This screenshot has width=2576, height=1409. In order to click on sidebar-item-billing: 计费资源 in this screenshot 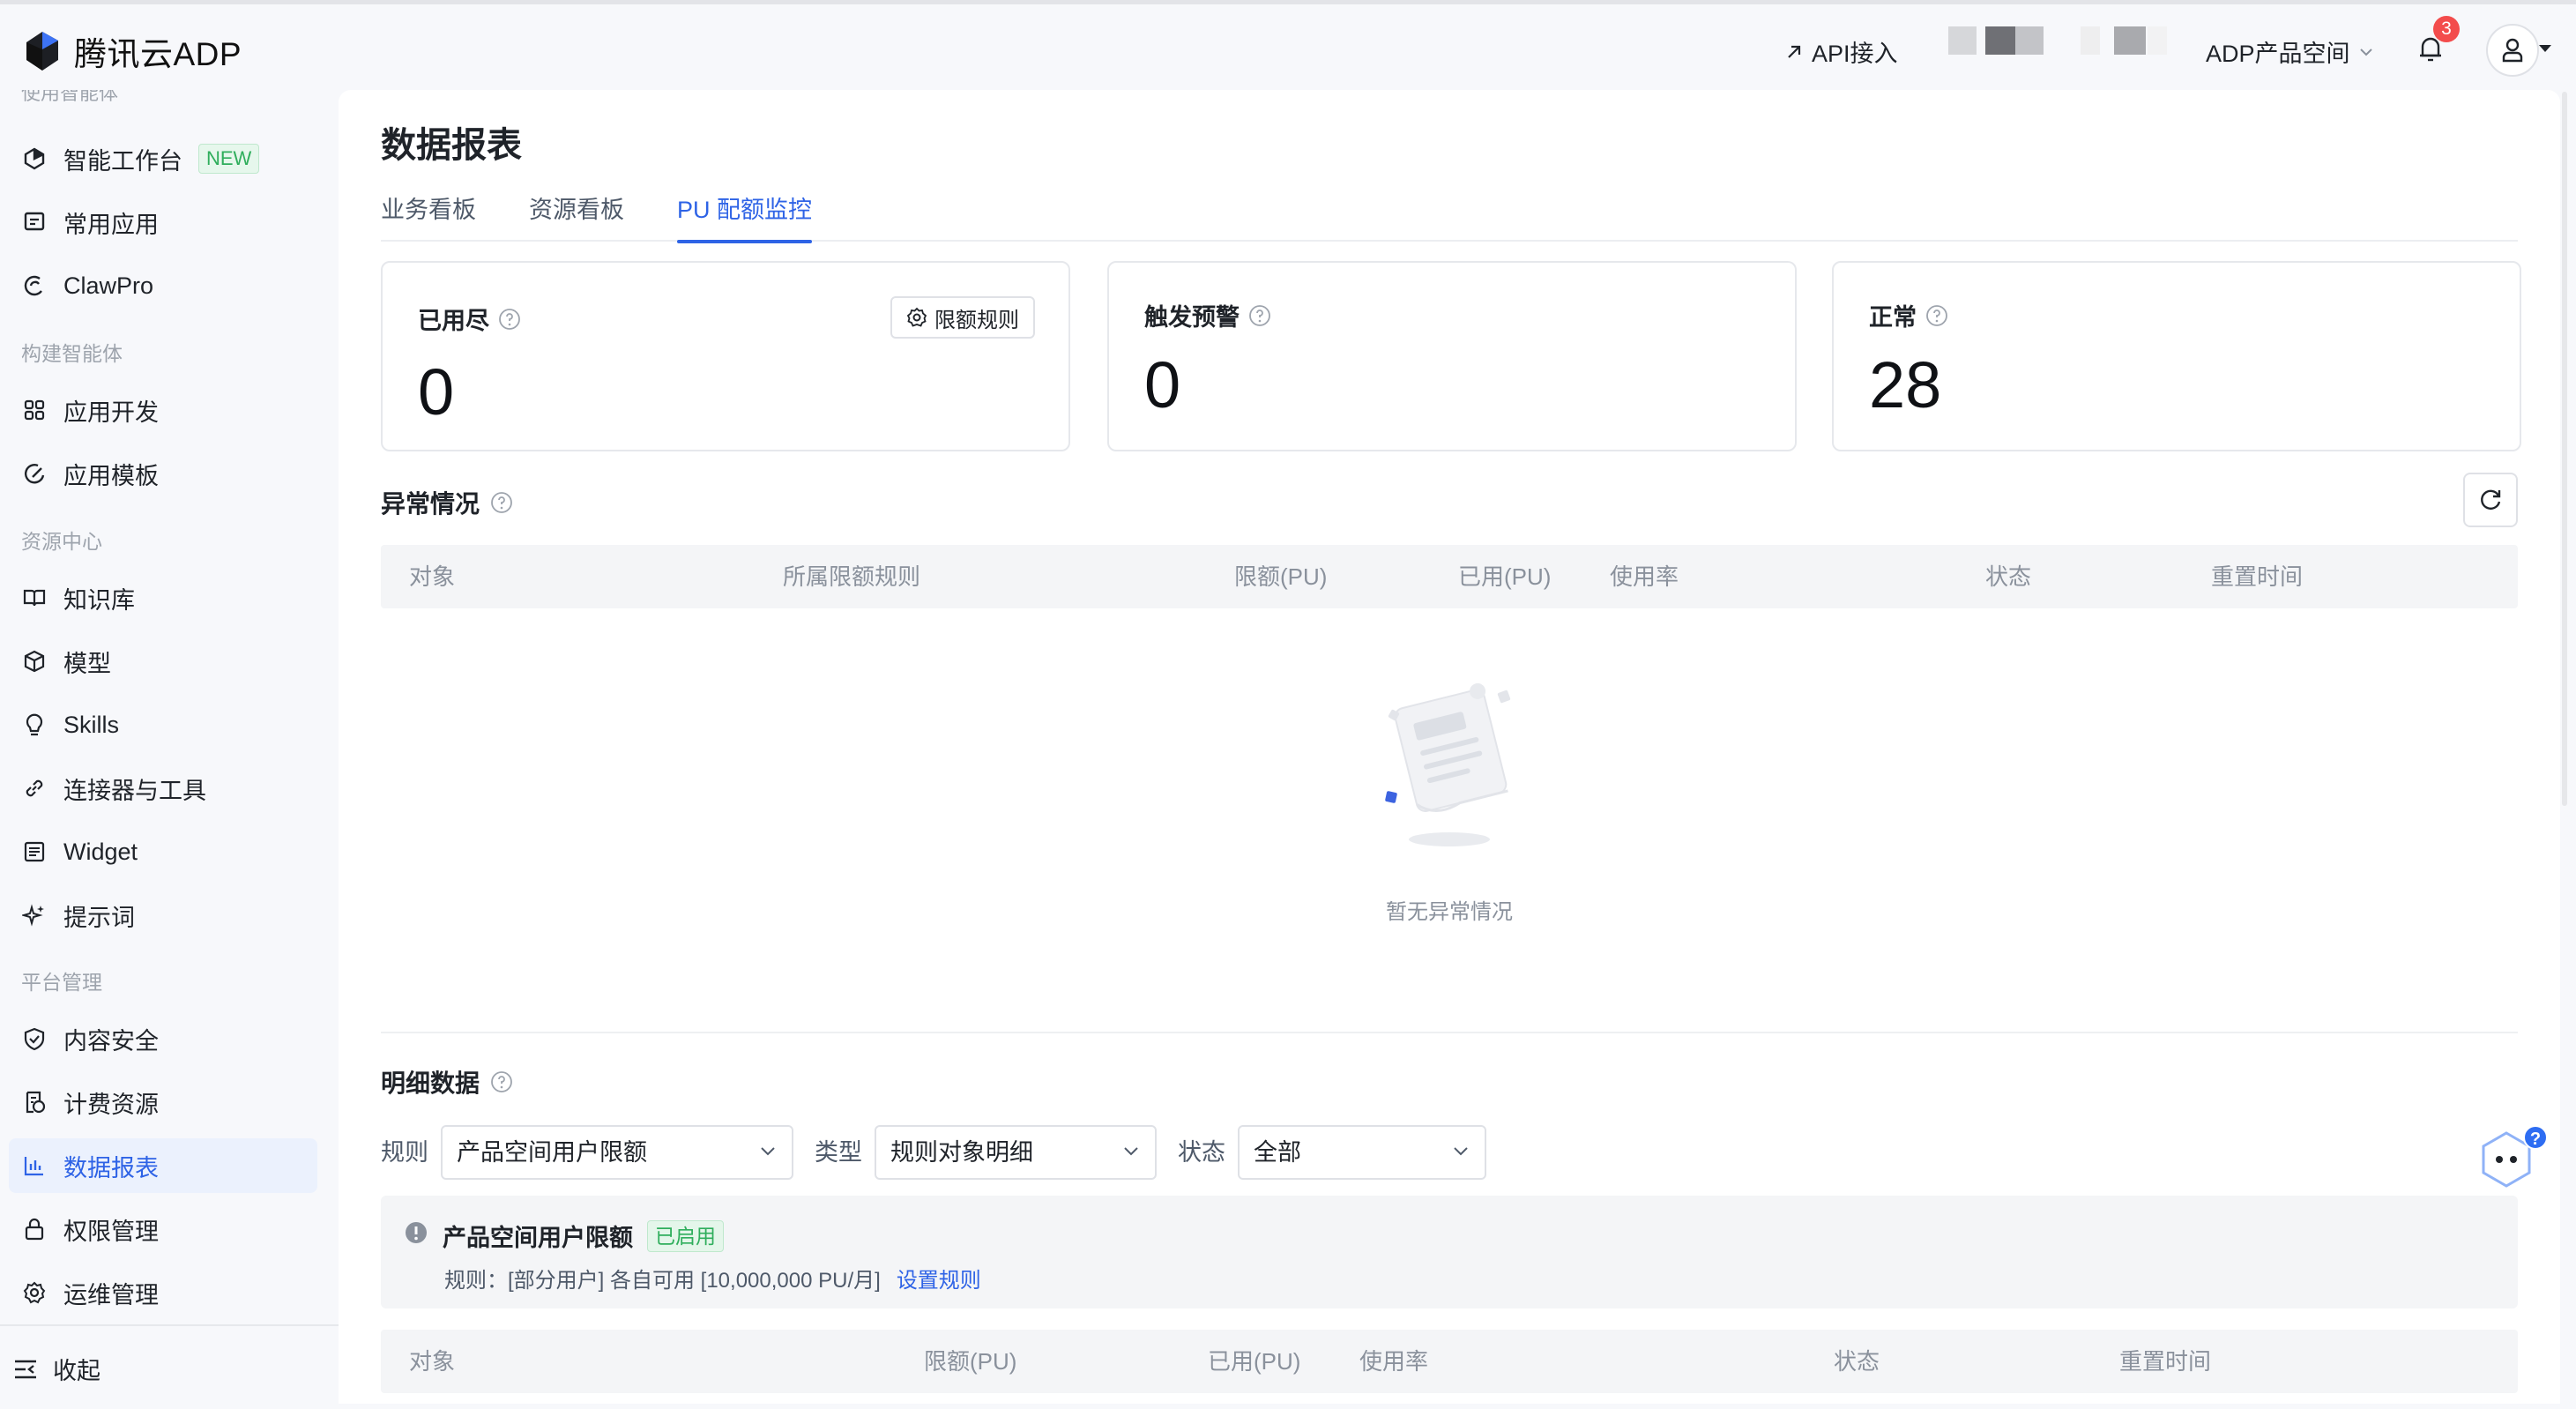, I will do `click(163, 1102)`.